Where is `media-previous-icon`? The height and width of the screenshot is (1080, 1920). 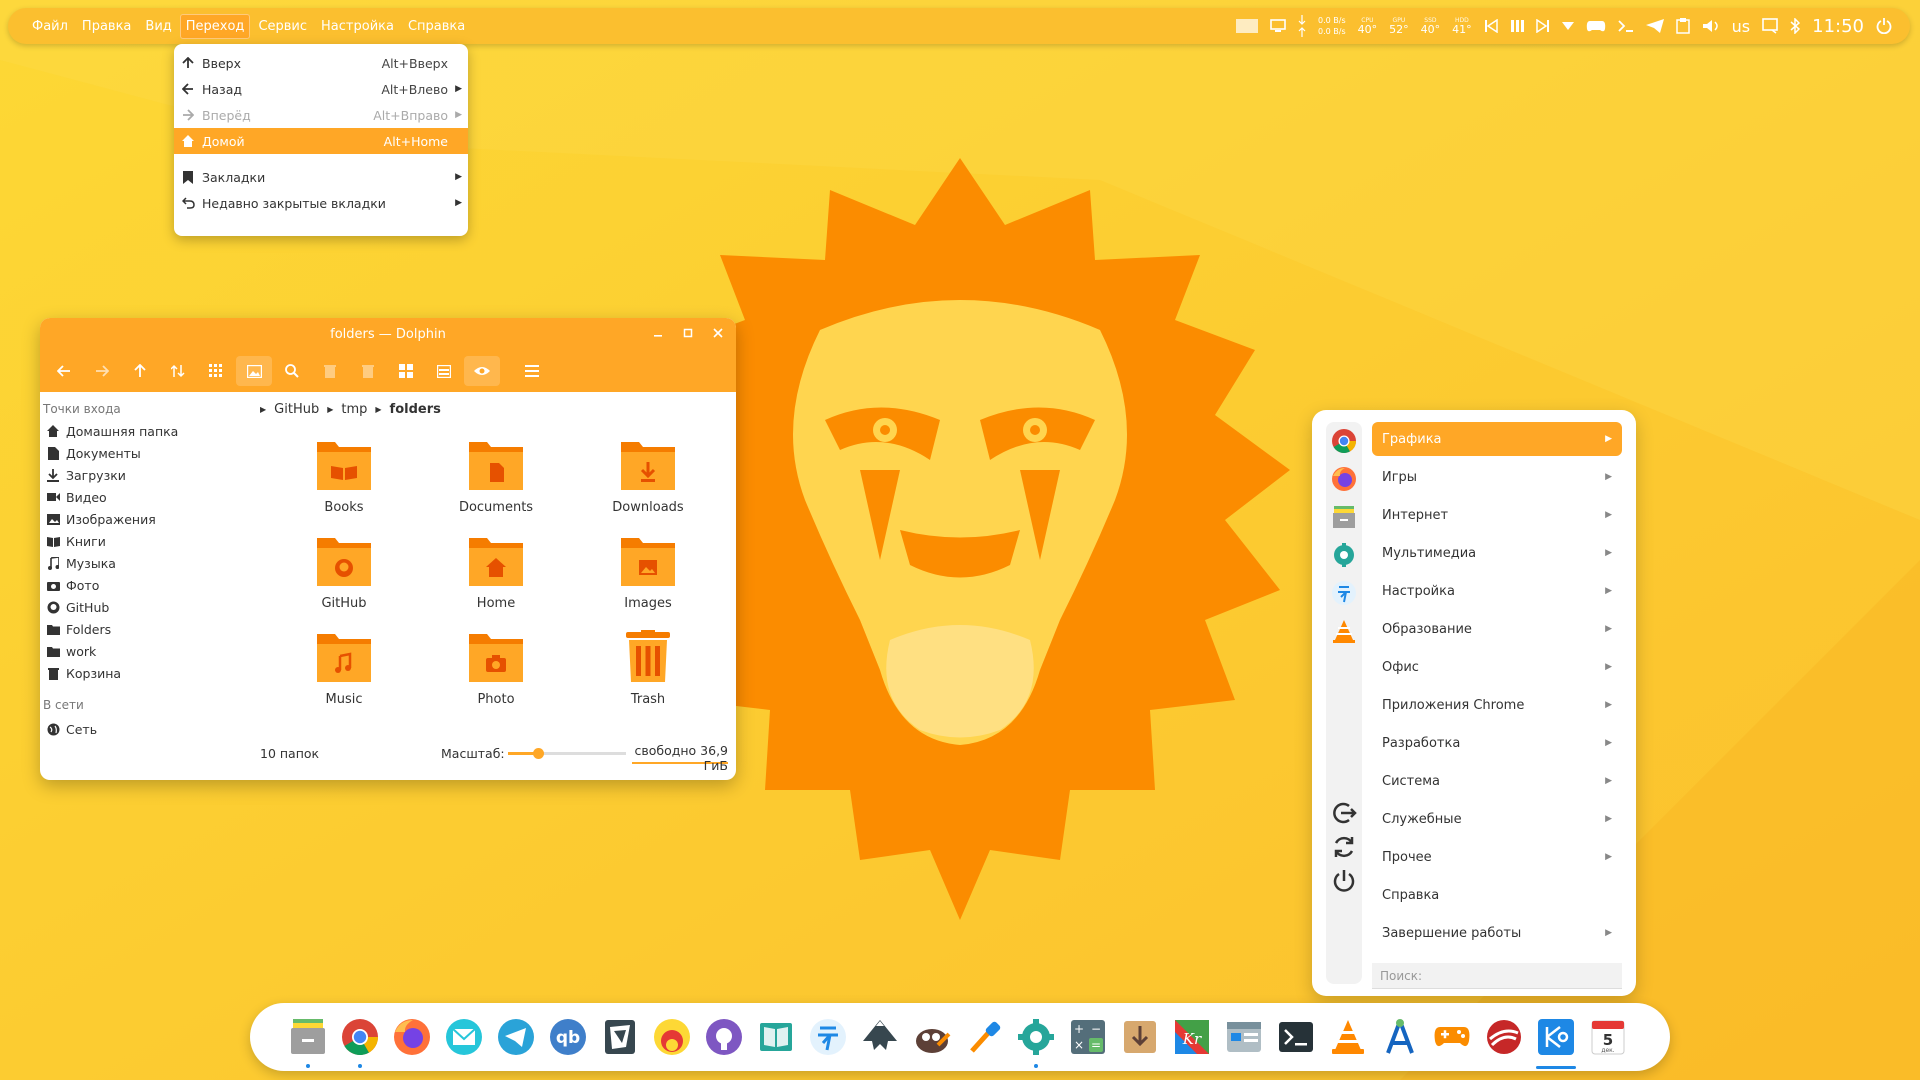 media-previous-icon is located at coordinates (1491, 26).